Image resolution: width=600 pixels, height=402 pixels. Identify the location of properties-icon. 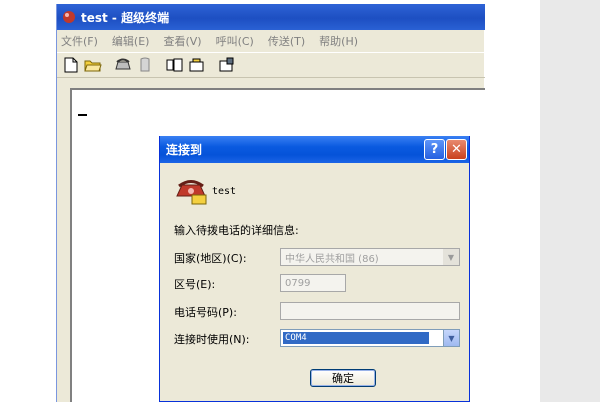
(227, 65).